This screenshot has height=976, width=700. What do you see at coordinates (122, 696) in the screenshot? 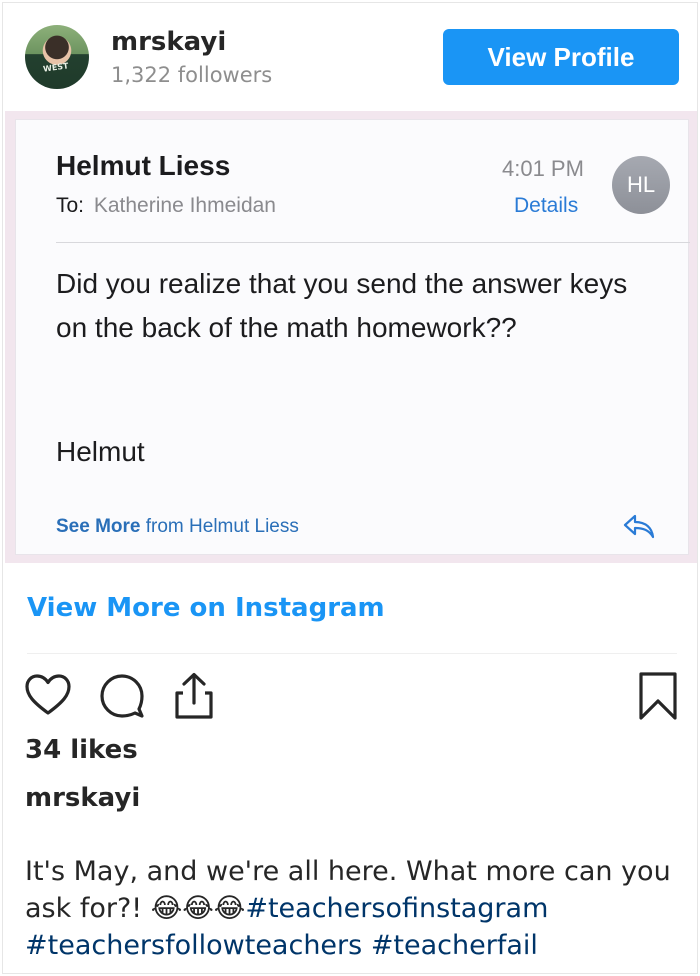
I see `comment-icon` at bounding box center [122, 696].